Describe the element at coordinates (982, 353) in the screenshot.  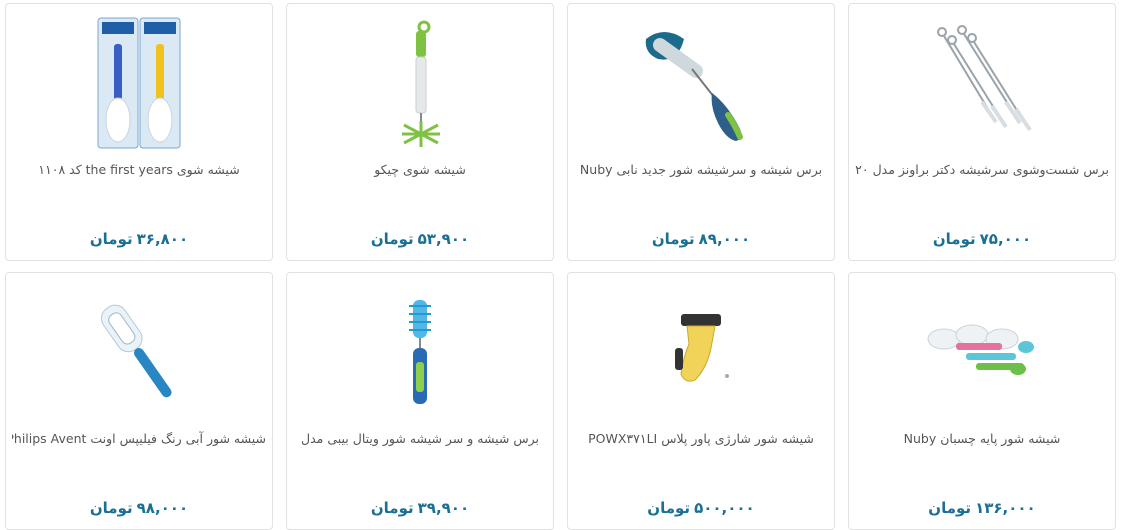
I see `suction-base-brushes-icon` at that location.